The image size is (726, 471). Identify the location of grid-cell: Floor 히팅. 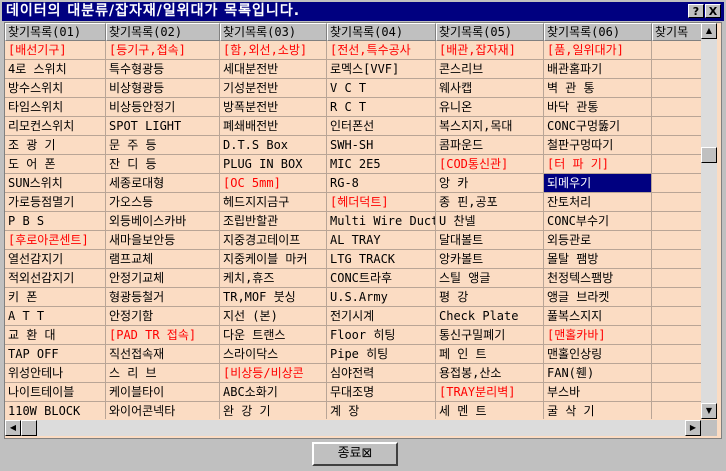
(381, 335).